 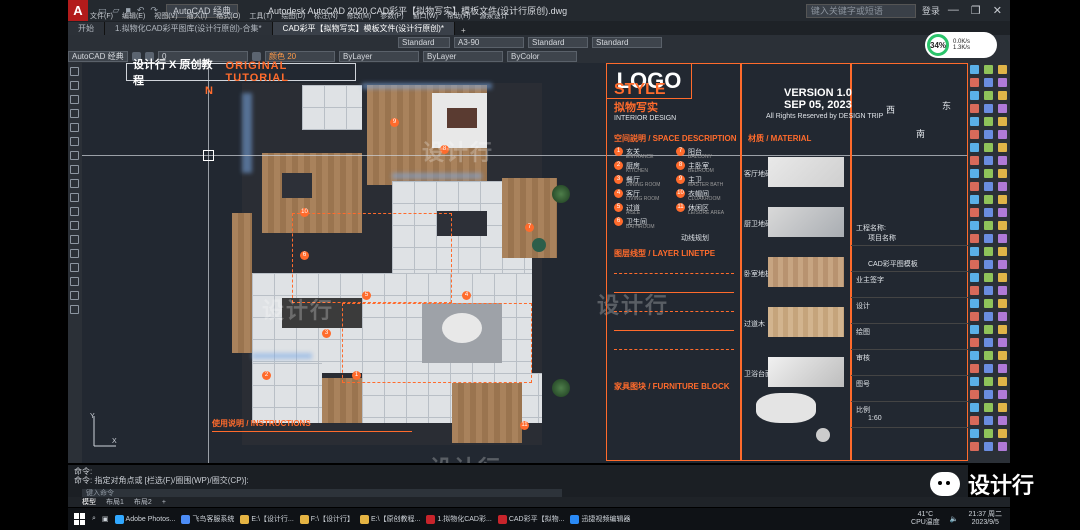 What do you see at coordinates (860, 10) in the screenshot?
I see `search-input: 键入关键字或短语` at bounding box center [860, 10].